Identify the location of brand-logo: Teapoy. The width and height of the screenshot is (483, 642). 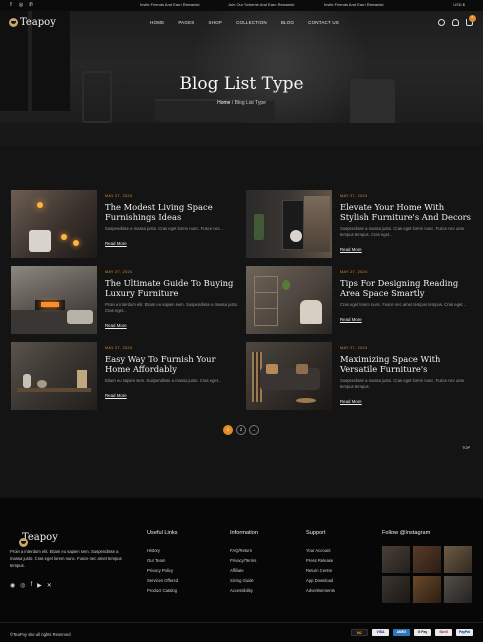
(32, 22).